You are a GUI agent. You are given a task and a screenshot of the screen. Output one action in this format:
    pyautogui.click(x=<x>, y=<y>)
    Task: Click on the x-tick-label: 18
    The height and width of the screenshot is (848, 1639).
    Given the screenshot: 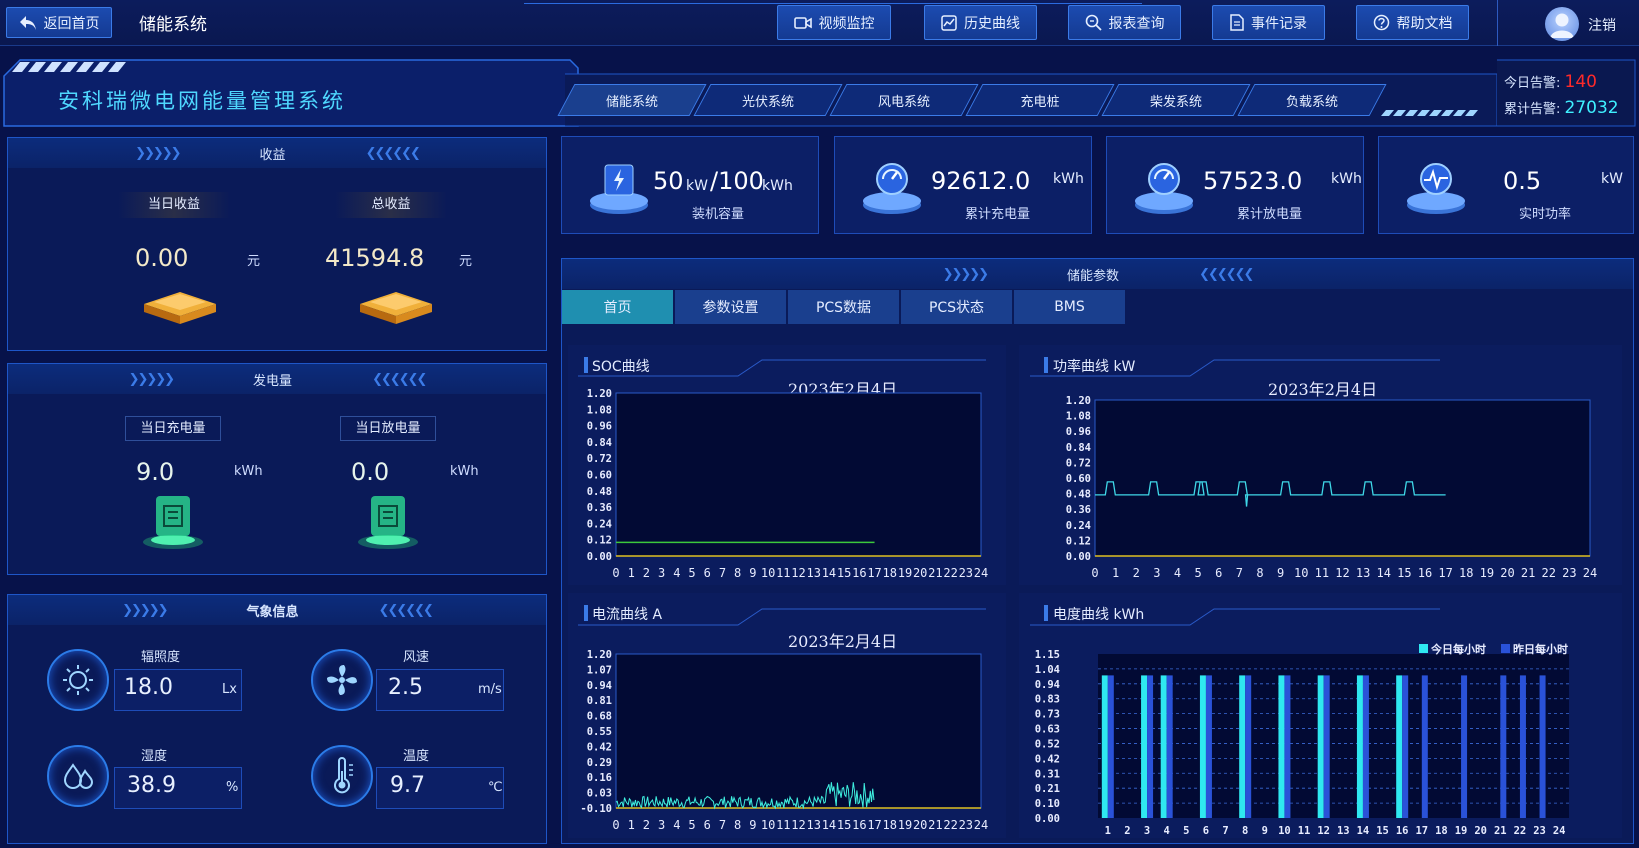 What is the action you would take?
    pyautogui.click(x=890, y=573)
    